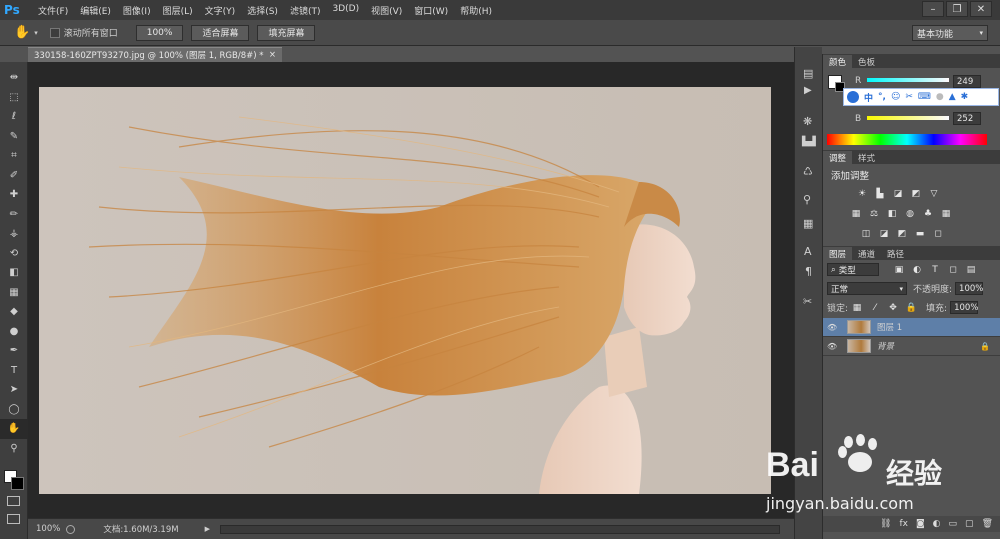 The height and width of the screenshot is (539, 1000). I want to click on hand-icon: ✋, so click(22, 32).